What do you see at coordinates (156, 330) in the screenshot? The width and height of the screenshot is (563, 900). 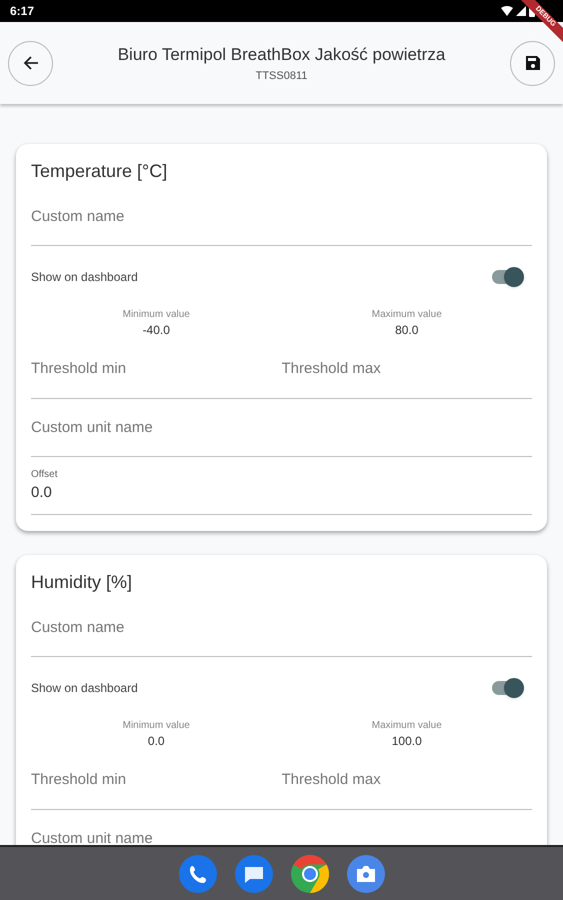 I see `value-text: -40.0` at bounding box center [156, 330].